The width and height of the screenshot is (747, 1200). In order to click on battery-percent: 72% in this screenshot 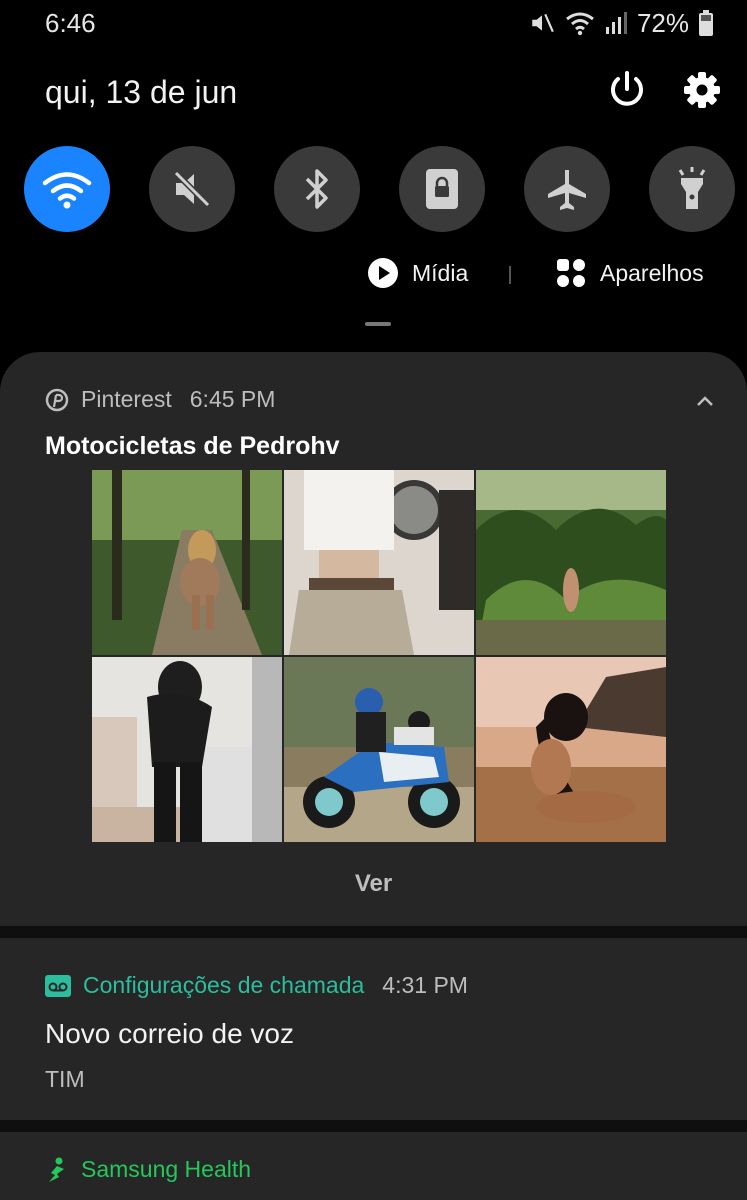, I will do `click(662, 22)`.